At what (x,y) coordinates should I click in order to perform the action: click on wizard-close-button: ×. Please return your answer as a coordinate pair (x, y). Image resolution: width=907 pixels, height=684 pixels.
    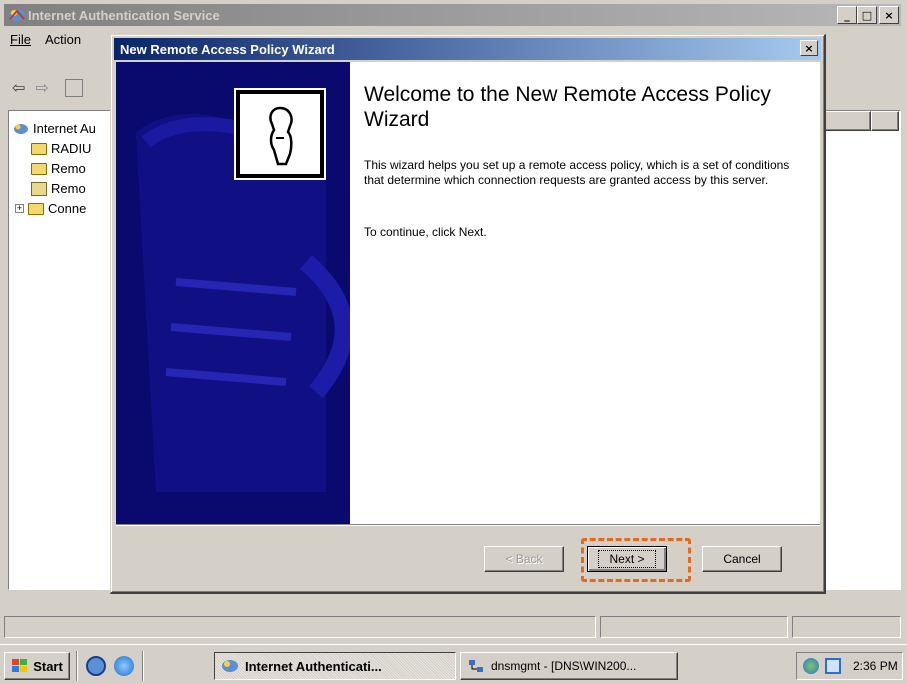
    Looking at the image, I should click on (809, 48).